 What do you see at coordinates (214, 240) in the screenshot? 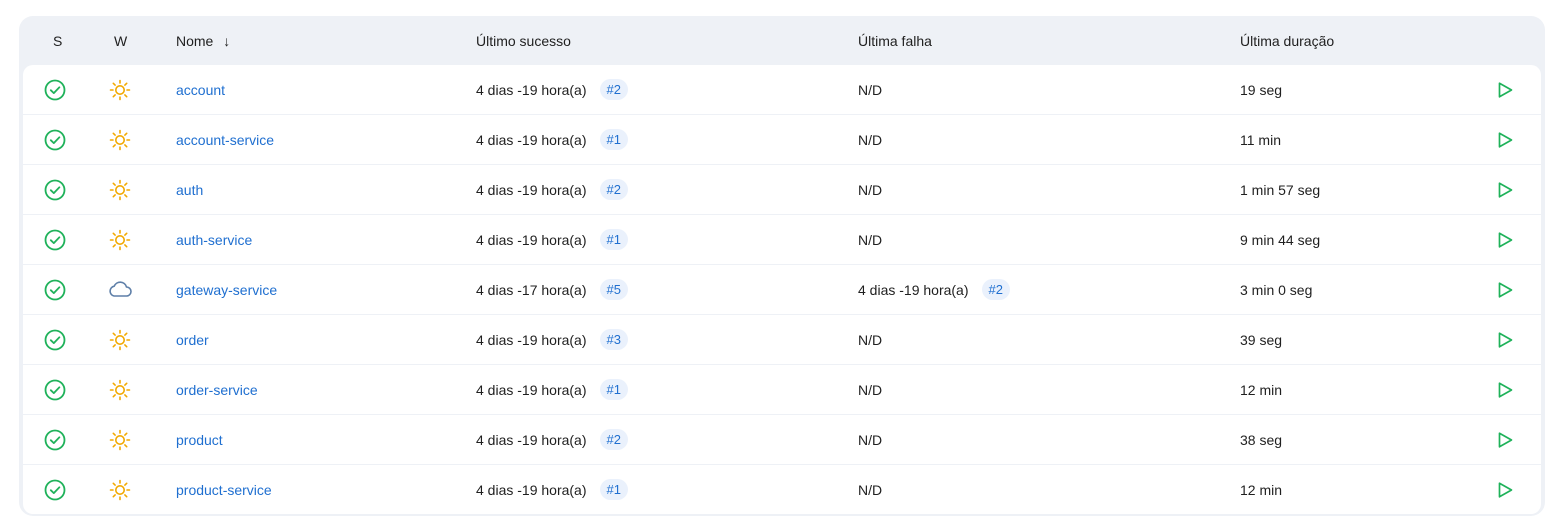
I see `job-name-link: auth-service` at bounding box center [214, 240].